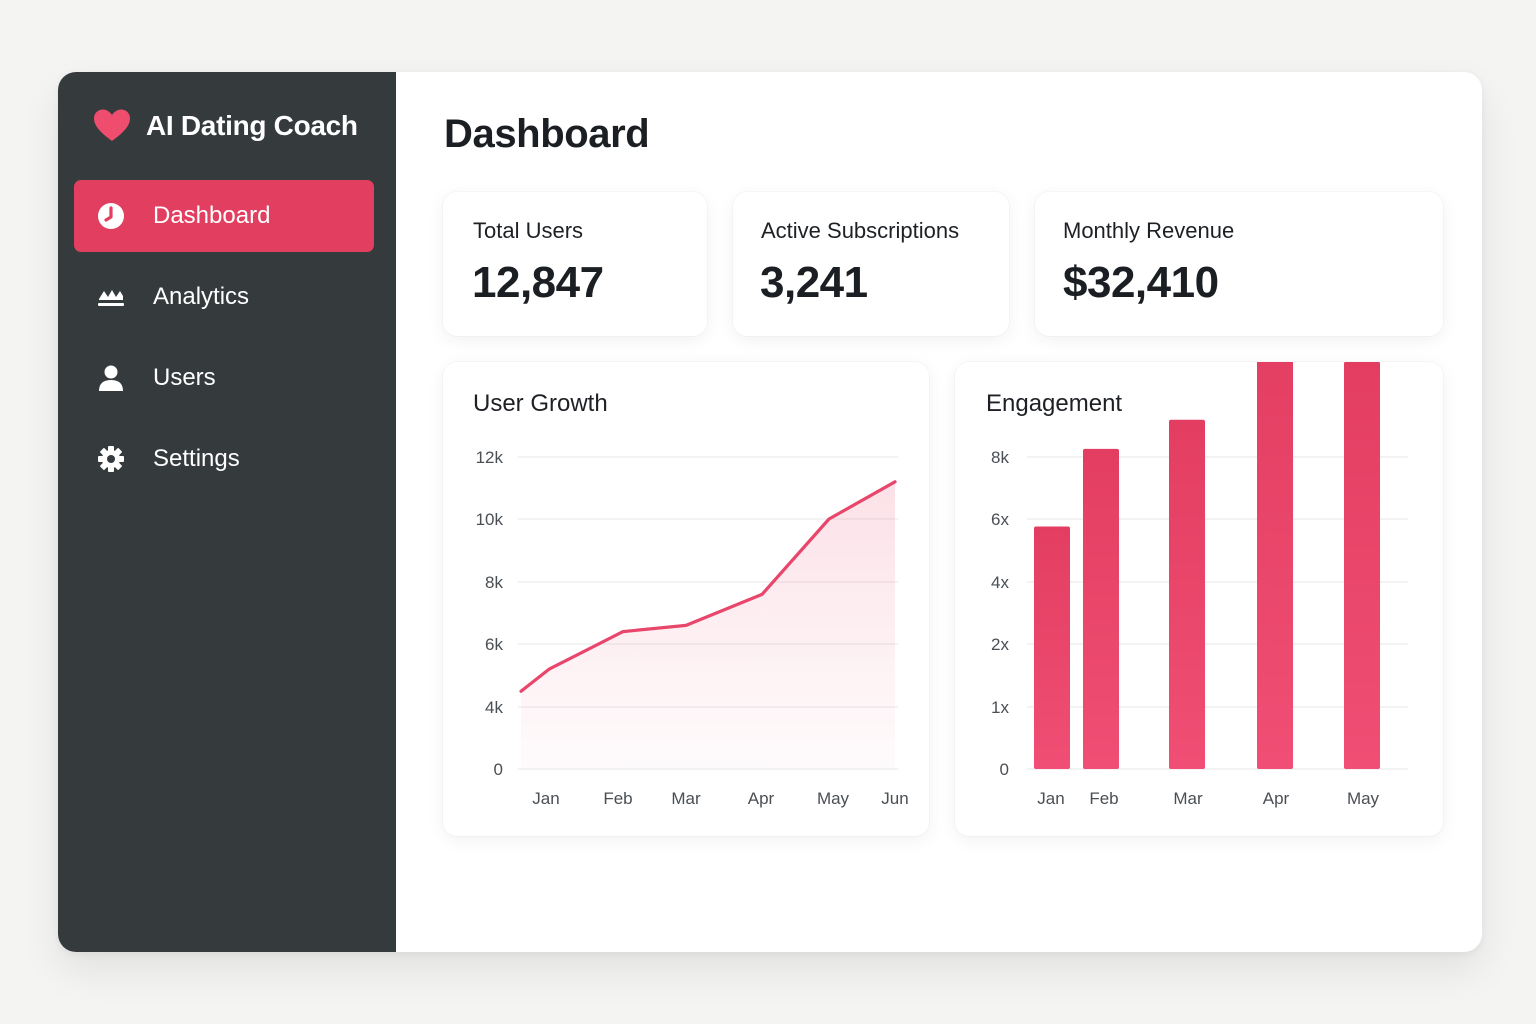 The height and width of the screenshot is (1024, 1536). I want to click on user-icon, so click(111, 378).